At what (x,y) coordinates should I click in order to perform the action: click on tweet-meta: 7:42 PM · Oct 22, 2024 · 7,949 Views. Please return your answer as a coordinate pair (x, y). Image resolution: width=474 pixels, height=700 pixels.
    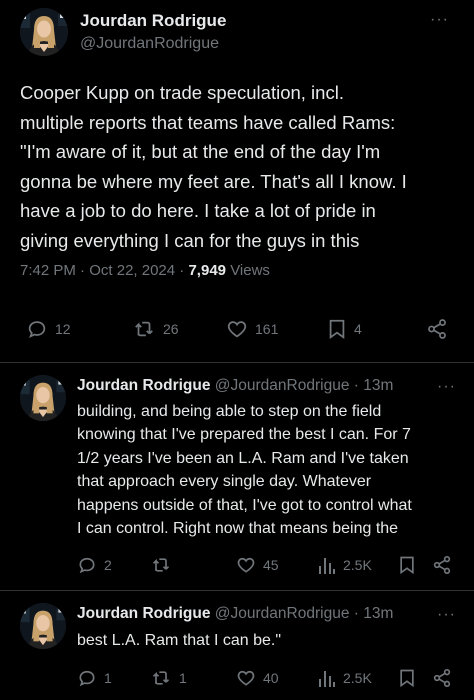
    Looking at the image, I should click on (145, 270).